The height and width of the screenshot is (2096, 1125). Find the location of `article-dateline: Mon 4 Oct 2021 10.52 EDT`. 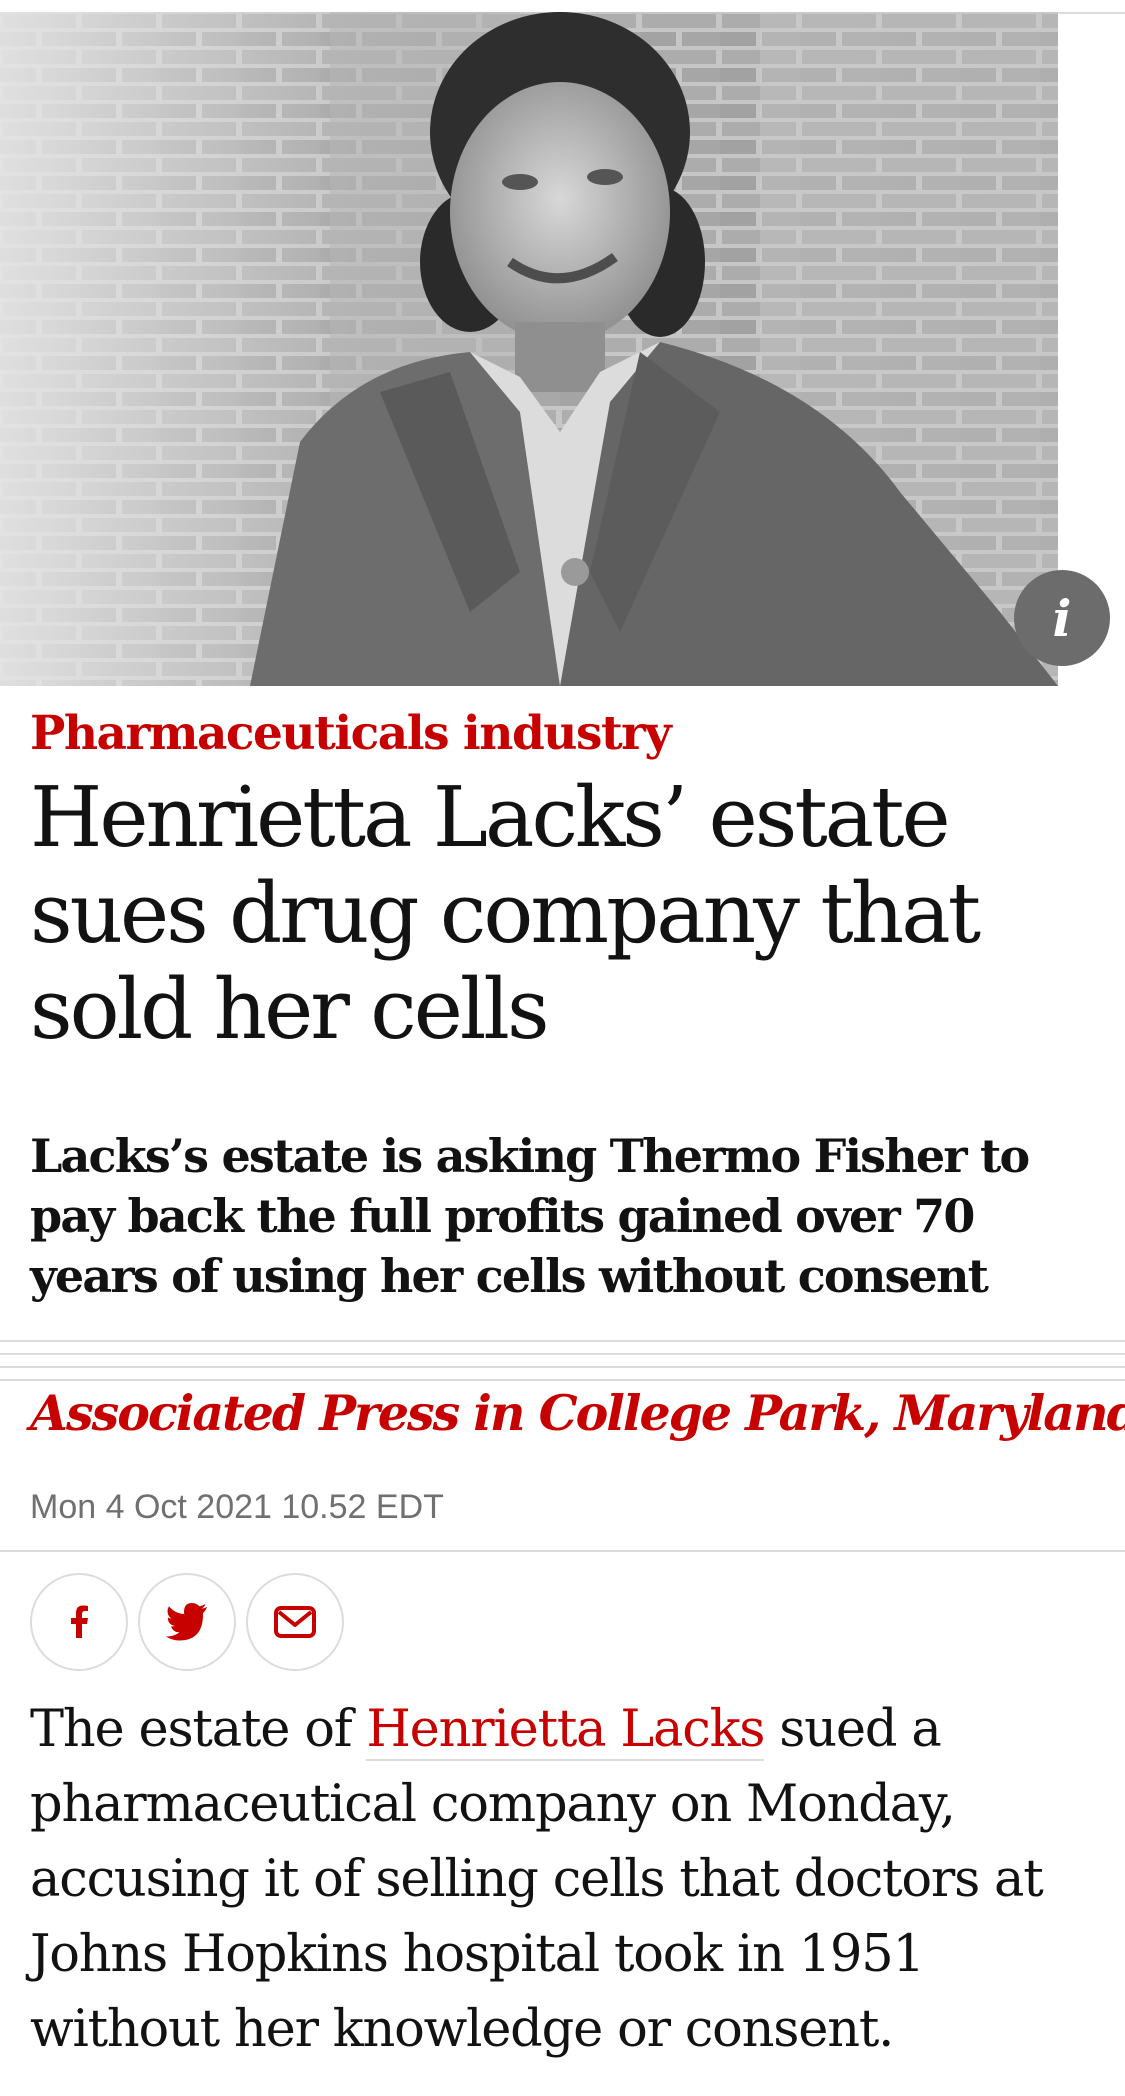

article-dateline: Mon 4 Oct 2021 10.52 EDT is located at coordinates (237, 1507).